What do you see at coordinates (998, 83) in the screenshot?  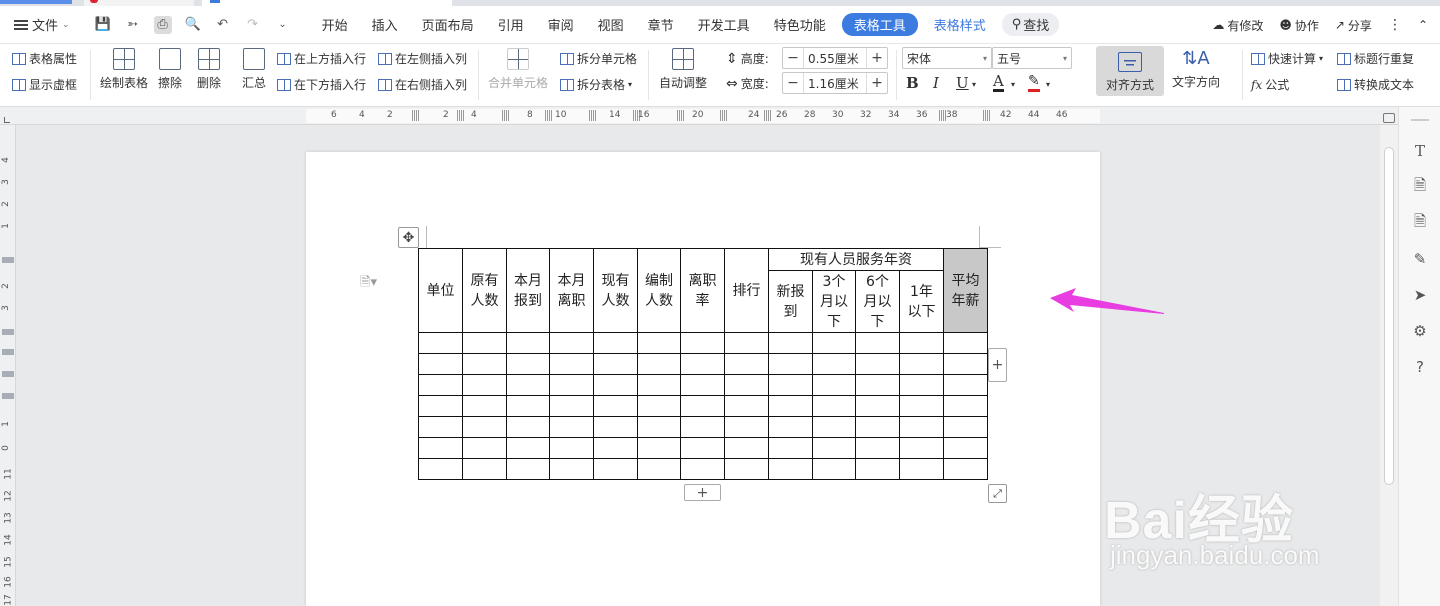 I see `font-color-button: A` at bounding box center [998, 83].